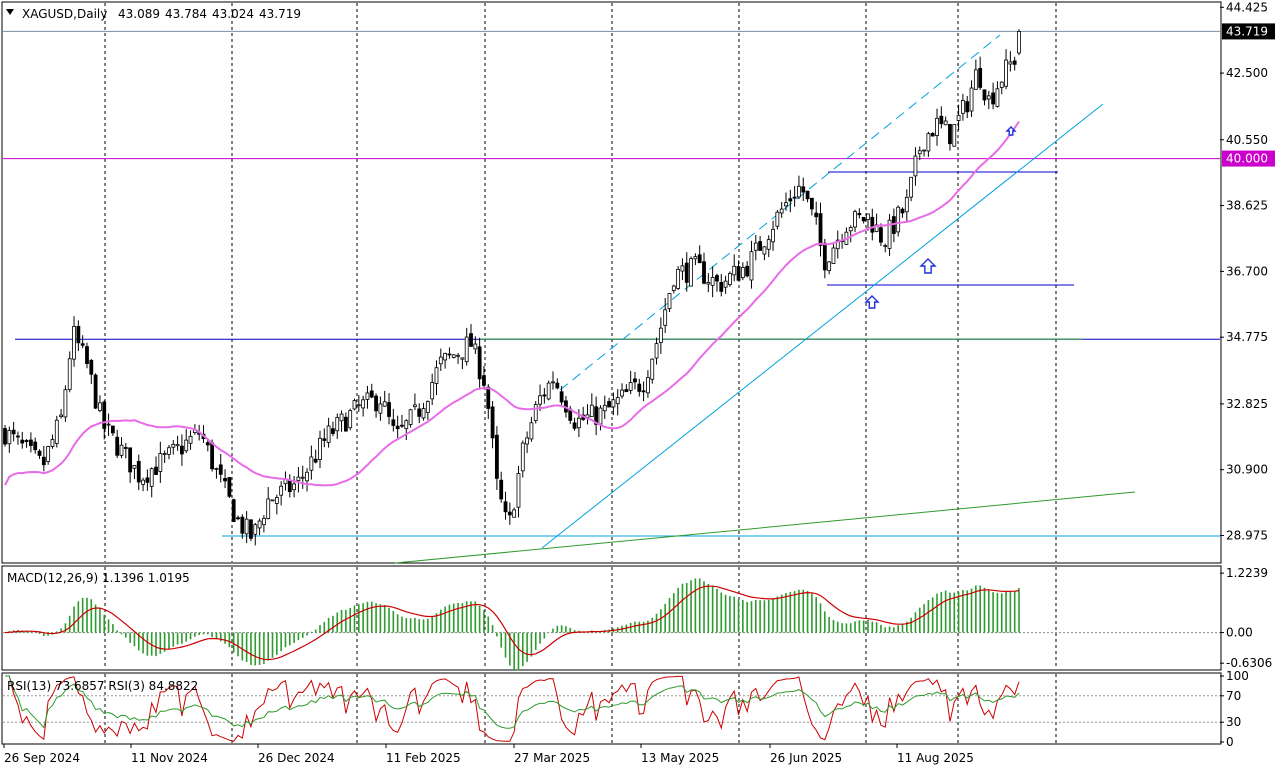 The image size is (1284, 771). Describe the element at coordinates (935, 758) in the screenshot. I see `date-tick-label: 11 Aug 2025` at that location.